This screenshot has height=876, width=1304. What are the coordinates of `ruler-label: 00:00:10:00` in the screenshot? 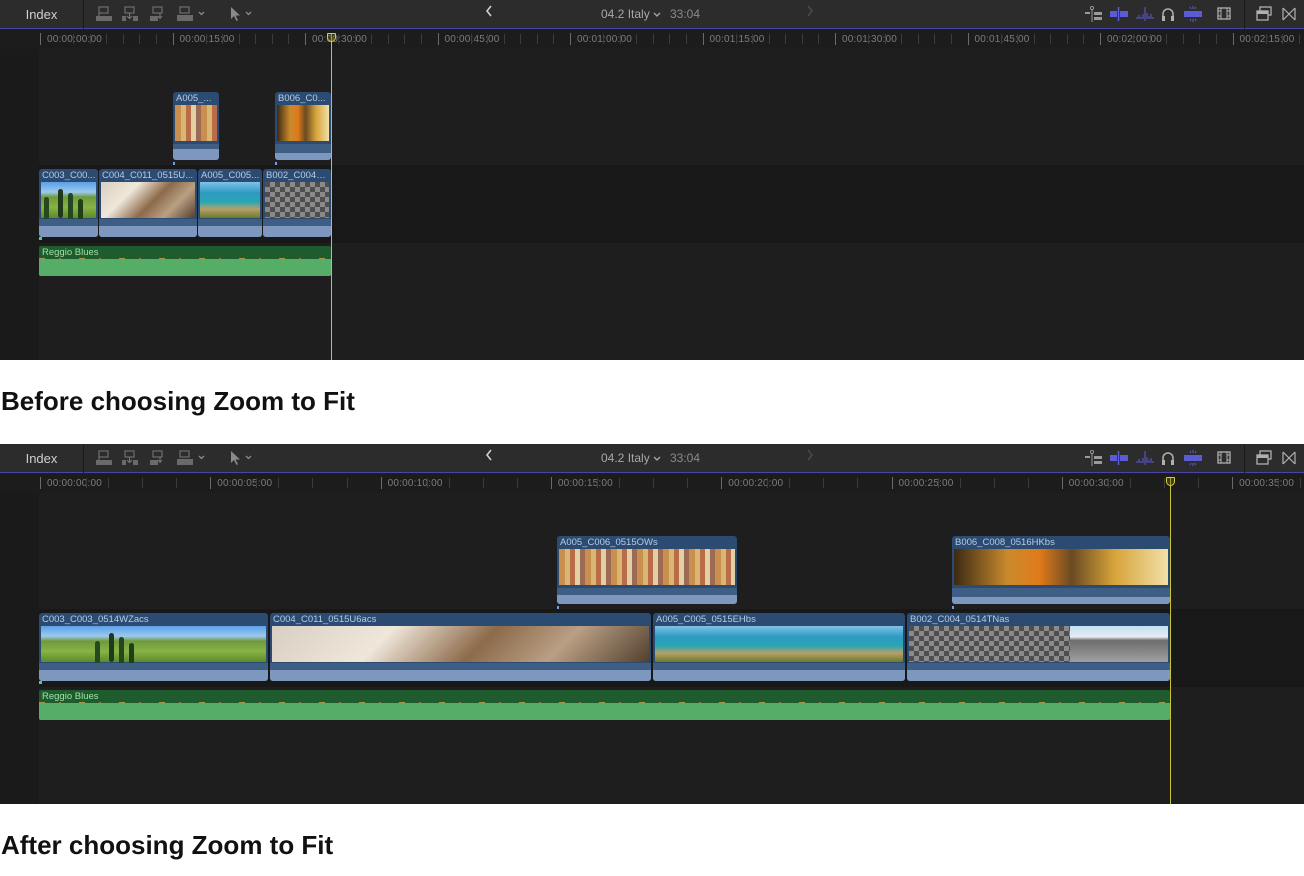 It's located at (415, 483).